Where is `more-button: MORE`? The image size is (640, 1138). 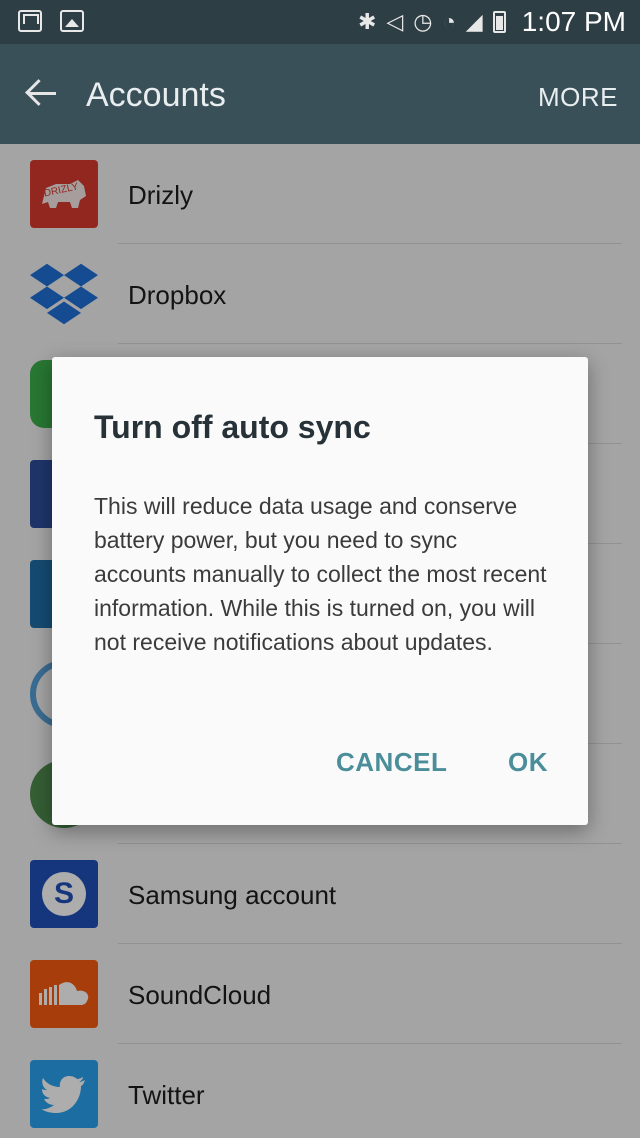 more-button: MORE is located at coordinates (578, 97).